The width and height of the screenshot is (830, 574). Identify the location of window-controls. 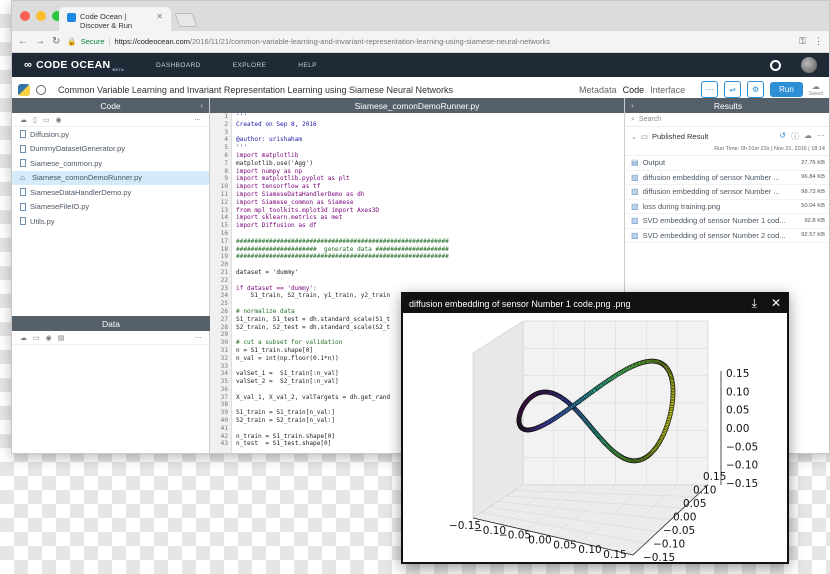
(41, 16).